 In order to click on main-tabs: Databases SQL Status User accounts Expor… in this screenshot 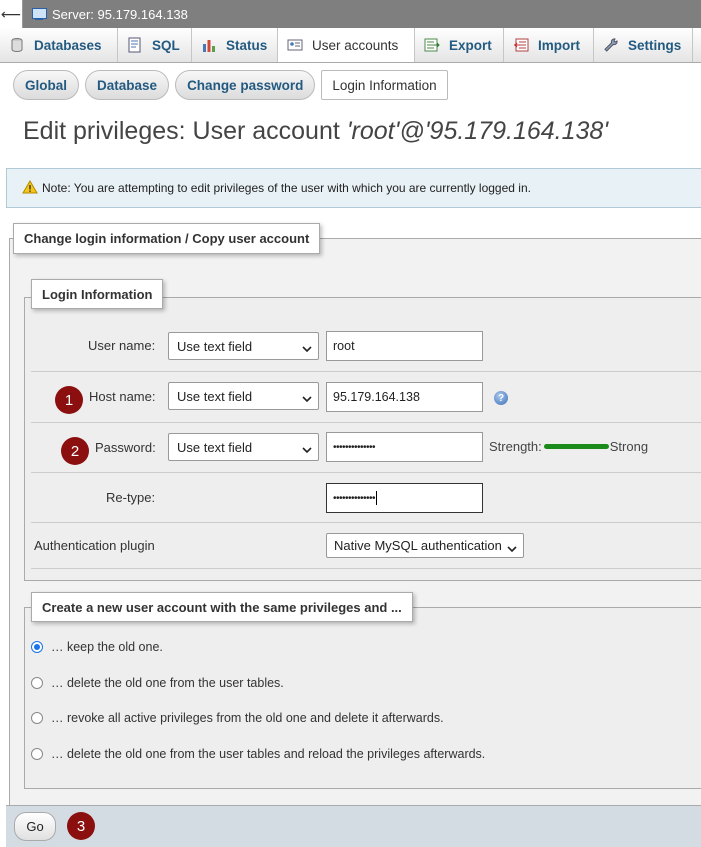, I will do `click(350, 45)`.